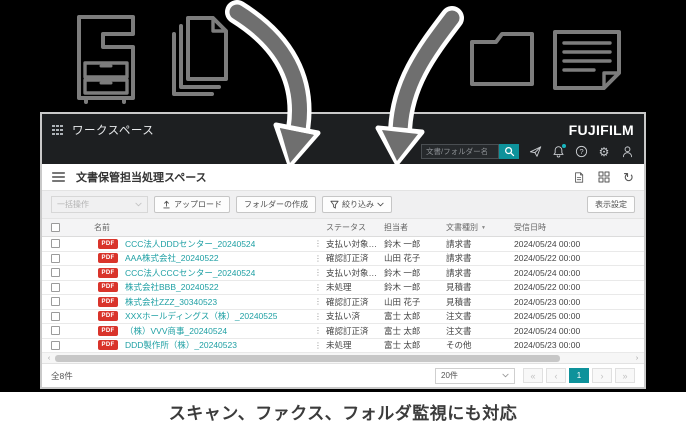 This screenshot has width=686, height=431. Describe the element at coordinates (141, 178) in the screenshot. I see `space-title: 文書保管担当処理スペース` at that location.